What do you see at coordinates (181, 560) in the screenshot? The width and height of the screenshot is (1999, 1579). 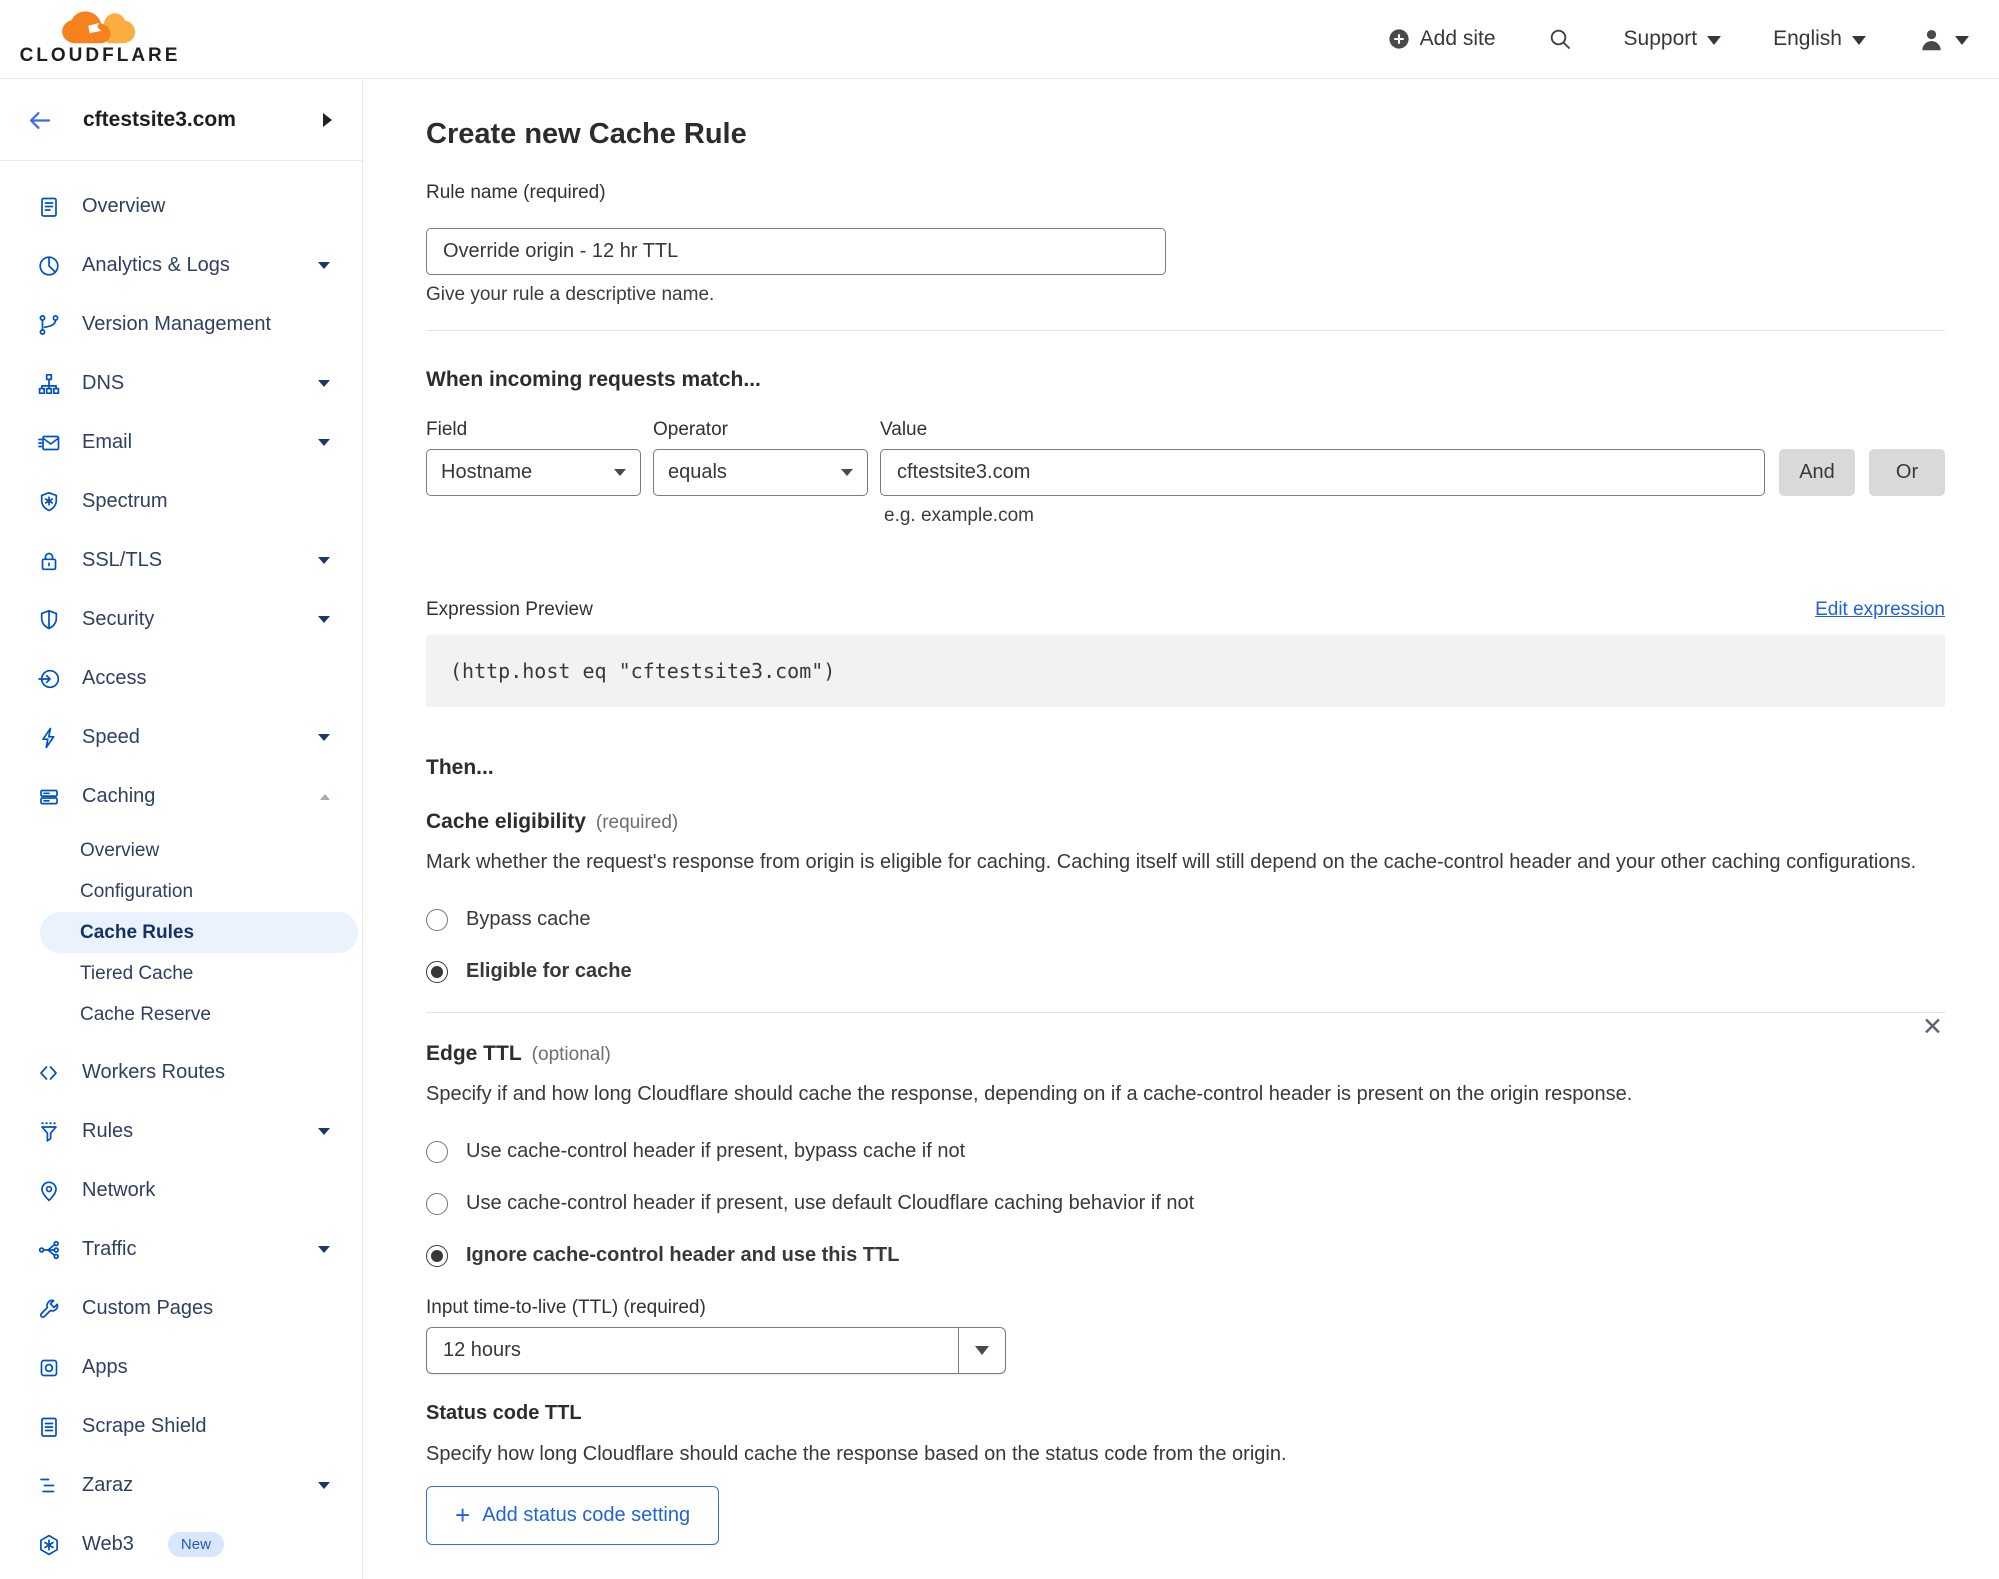 I see `sidebar-item-ssl-tls: SSL/TLS` at bounding box center [181, 560].